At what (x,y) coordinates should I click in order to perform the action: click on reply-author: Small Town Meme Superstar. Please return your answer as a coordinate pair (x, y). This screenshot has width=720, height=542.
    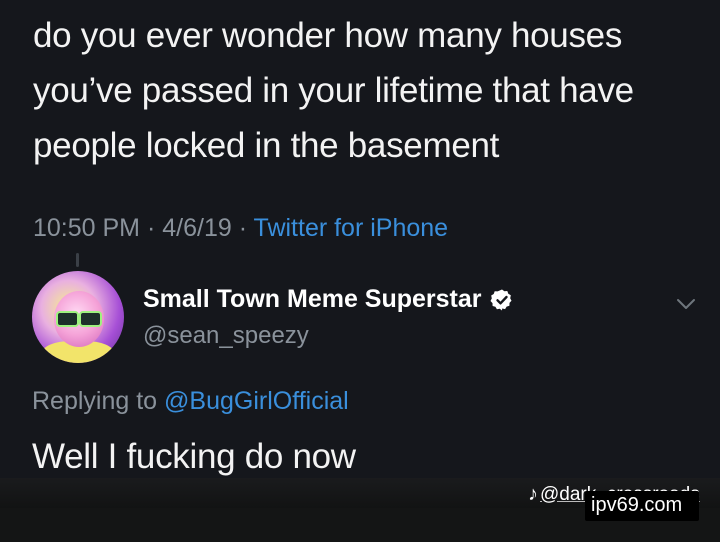
    Looking at the image, I should click on (328, 299).